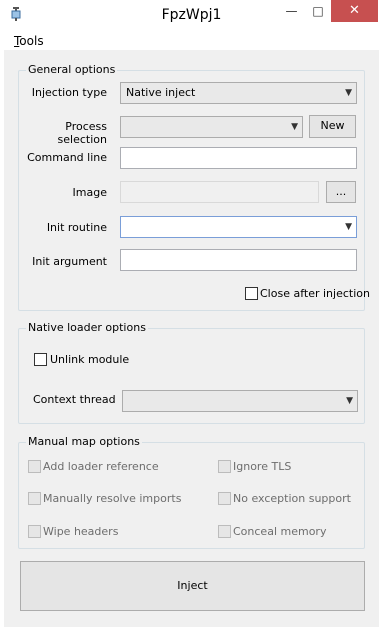  I want to click on conceal-memory-checkbox, so click(224, 531).